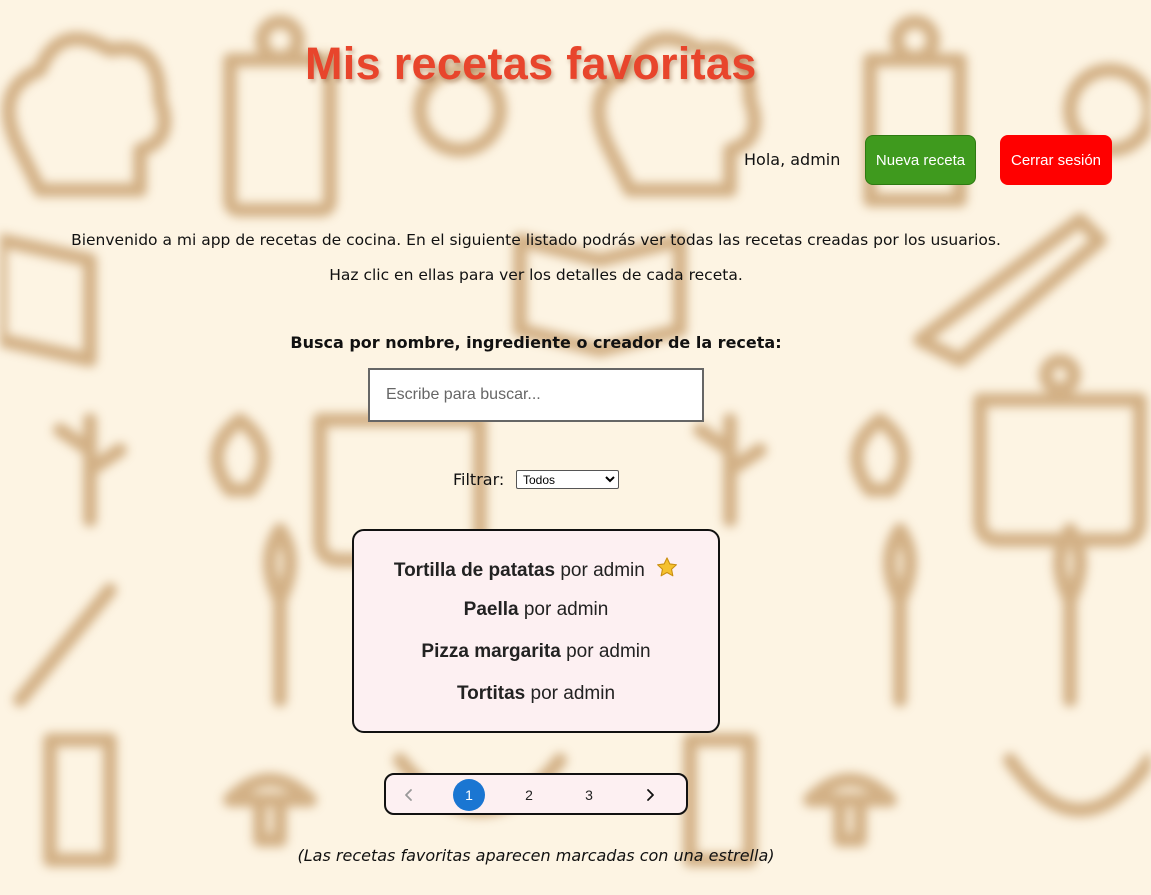 The image size is (1151, 895). Describe the element at coordinates (479, 479) in the screenshot. I see `filter-label: Filtrar:` at that location.